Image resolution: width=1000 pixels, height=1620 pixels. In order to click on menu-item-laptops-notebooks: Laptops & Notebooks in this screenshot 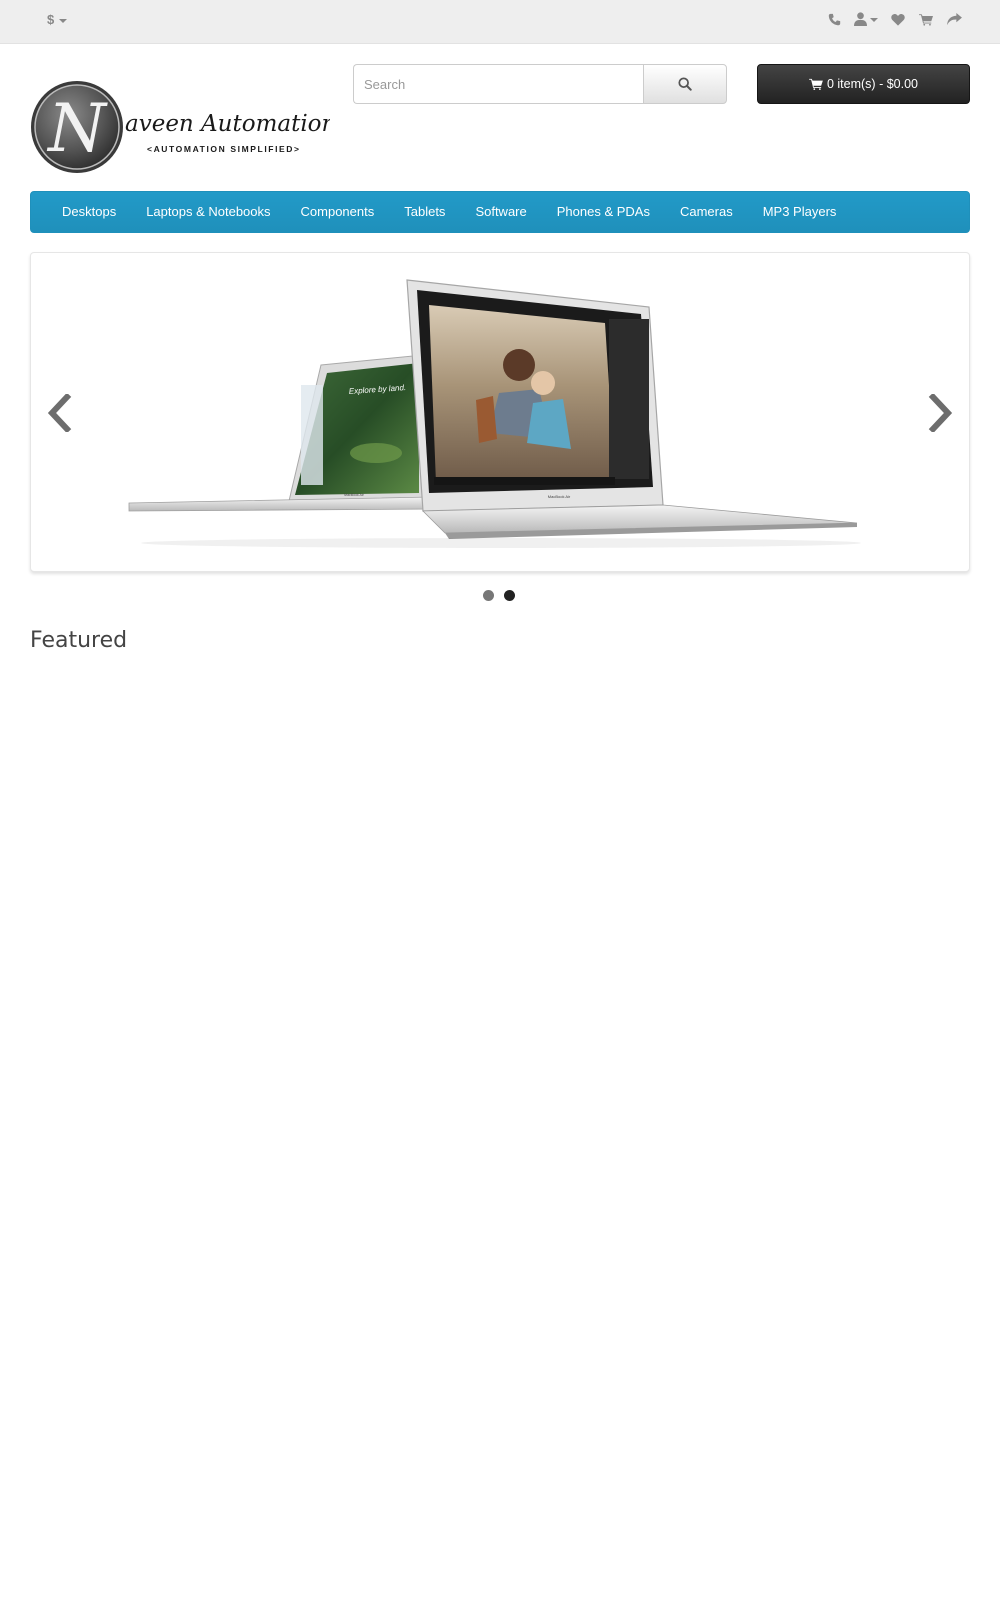, I will do `click(208, 212)`.